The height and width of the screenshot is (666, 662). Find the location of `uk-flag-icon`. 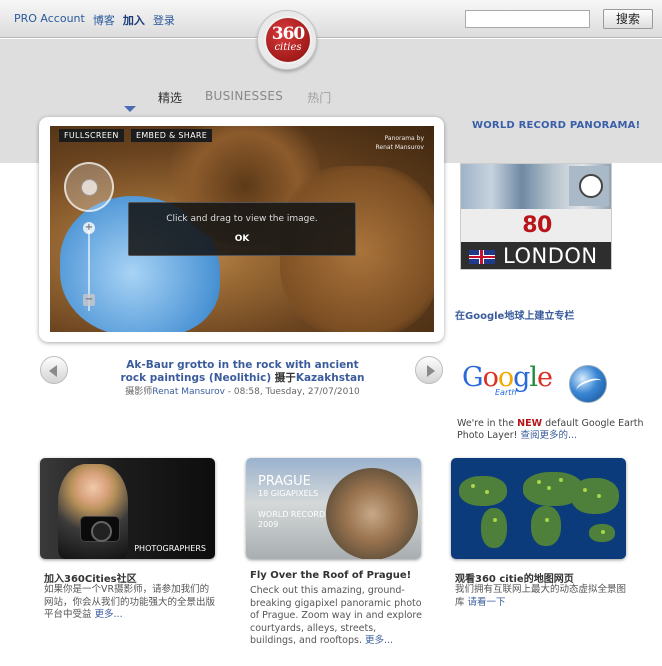

uk-flag-icon is located at coordinates (482, 257).